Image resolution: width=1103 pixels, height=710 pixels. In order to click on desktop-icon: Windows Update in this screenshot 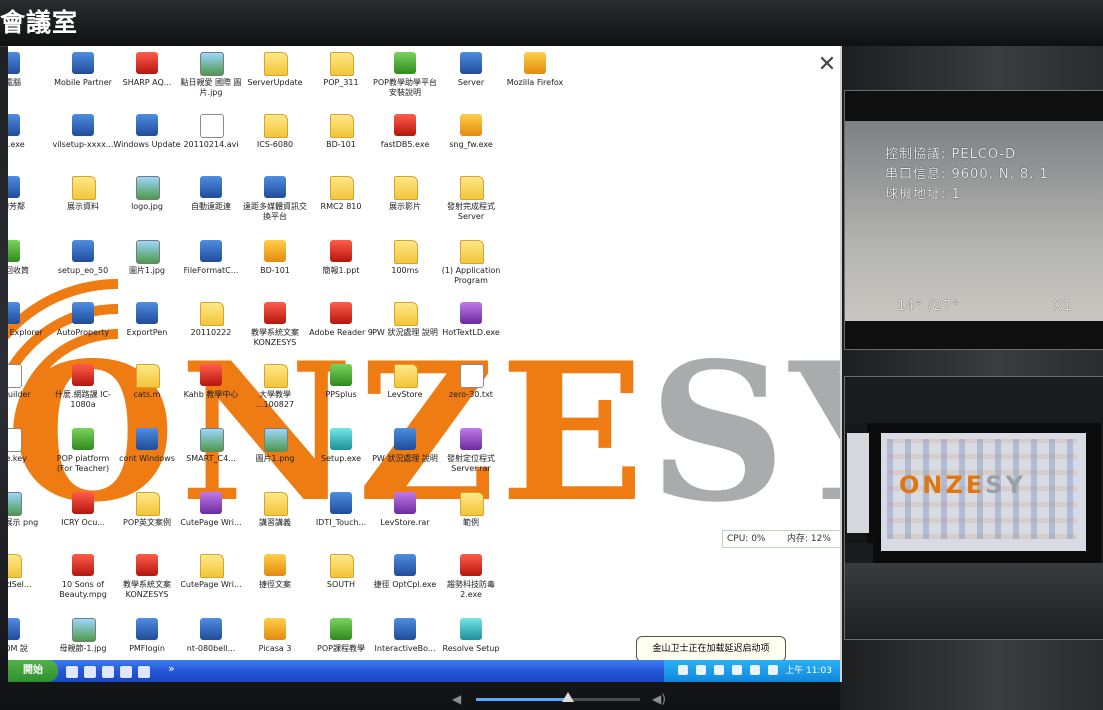, I will do `click(147, 140)`.